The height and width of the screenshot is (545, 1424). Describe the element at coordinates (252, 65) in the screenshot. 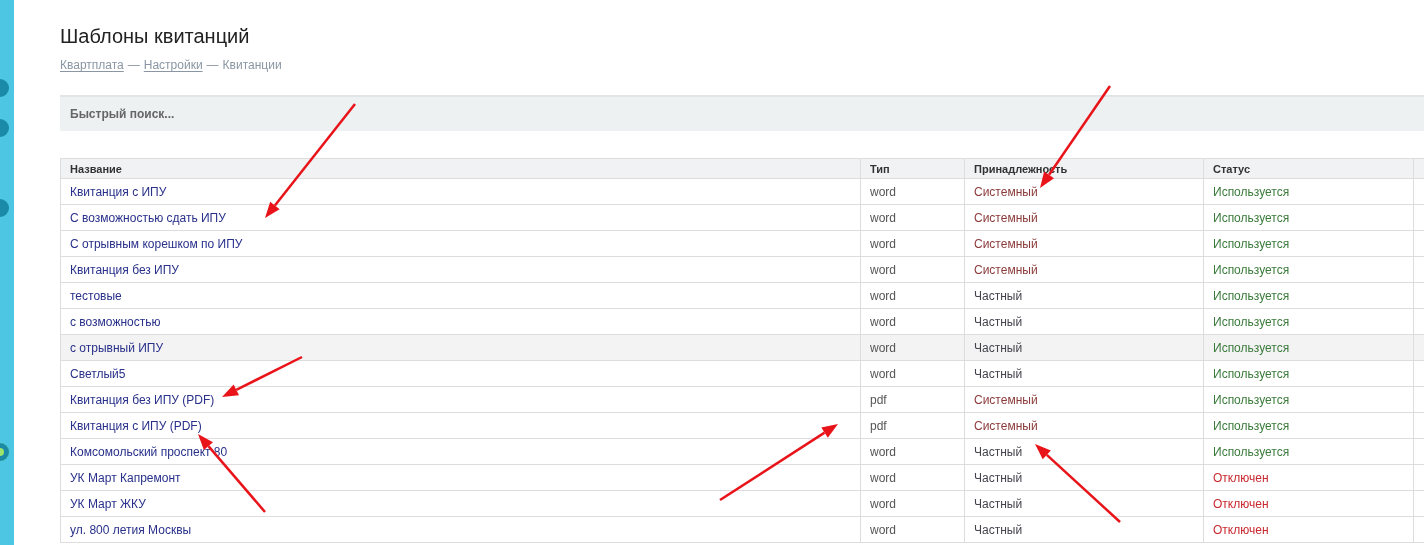

I see `breadcrumb-current: Квитанции` at that location.